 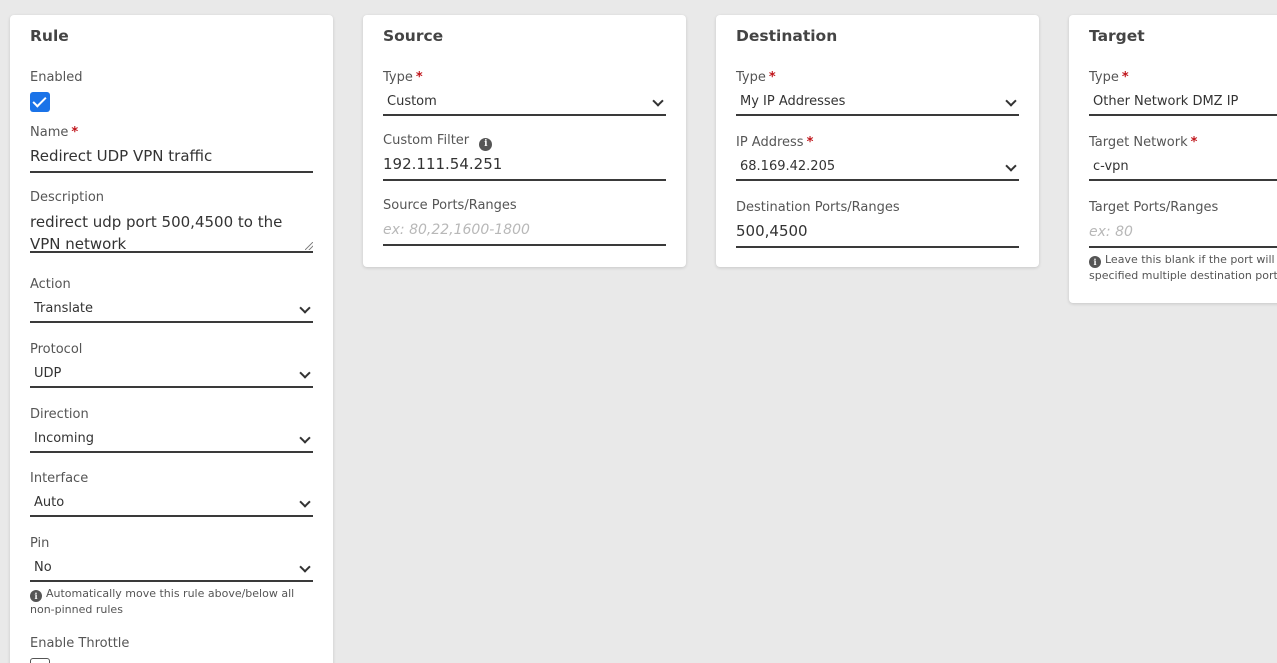 I want to click on target-type-field: Type * Other Network DMZ IP, so click(x=1183, y=93).